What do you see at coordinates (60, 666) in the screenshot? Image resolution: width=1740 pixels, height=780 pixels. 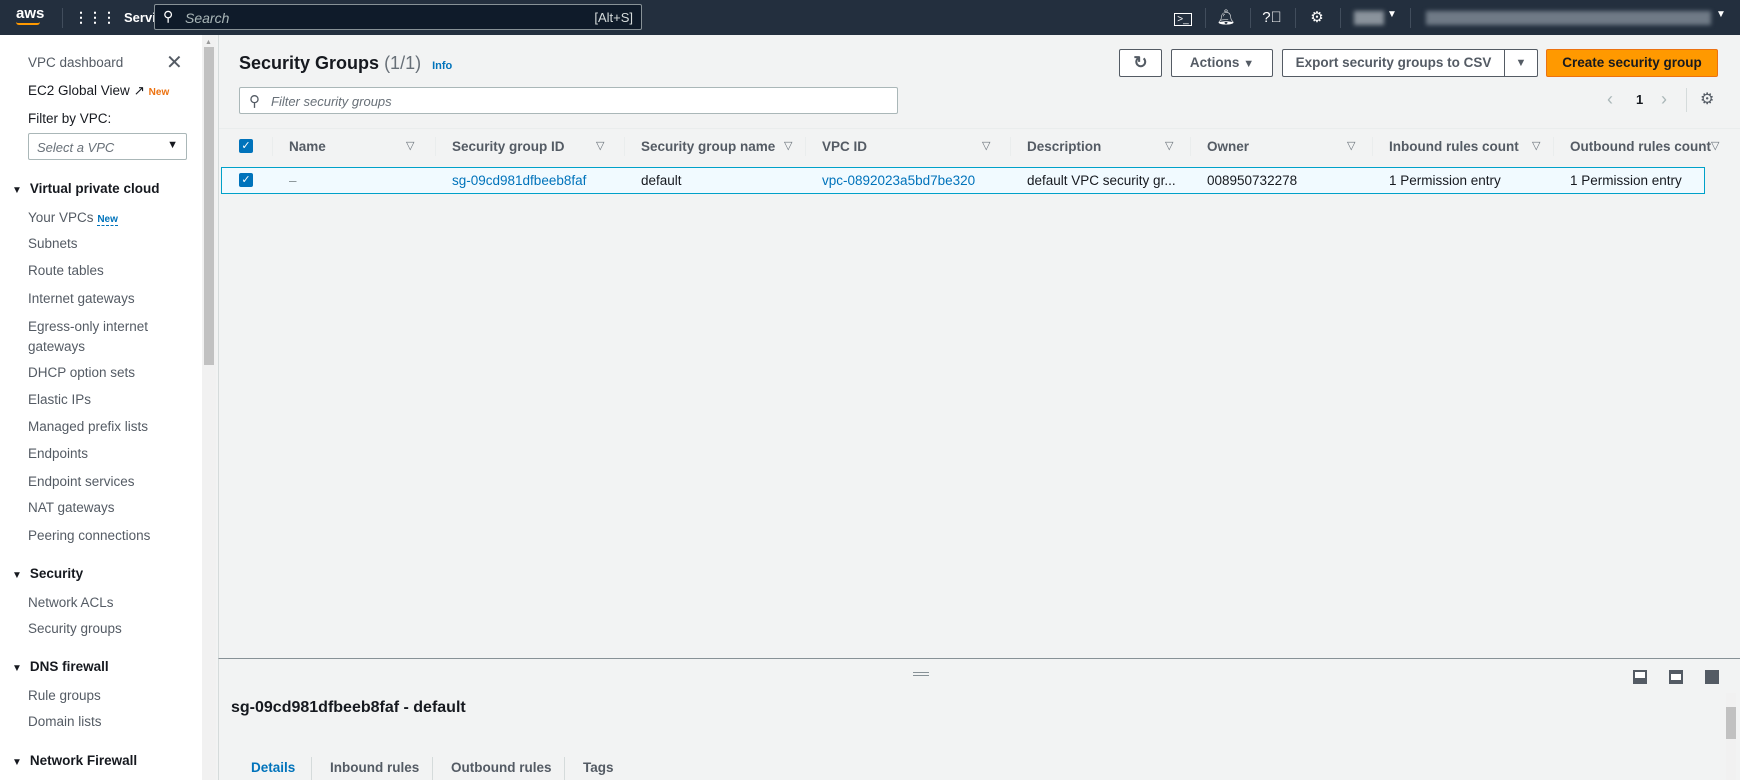 I see `sidebar-section-2: DNS firewall` at bounding box center [60, 666].